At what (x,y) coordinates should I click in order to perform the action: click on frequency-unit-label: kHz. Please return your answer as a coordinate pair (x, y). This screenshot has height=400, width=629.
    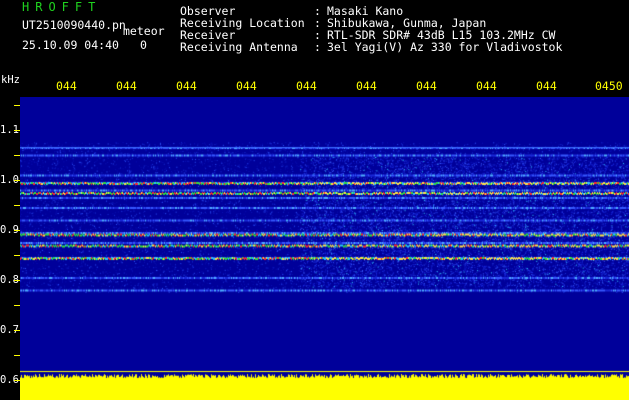
    Looking at the image, I should click on (10, 80).